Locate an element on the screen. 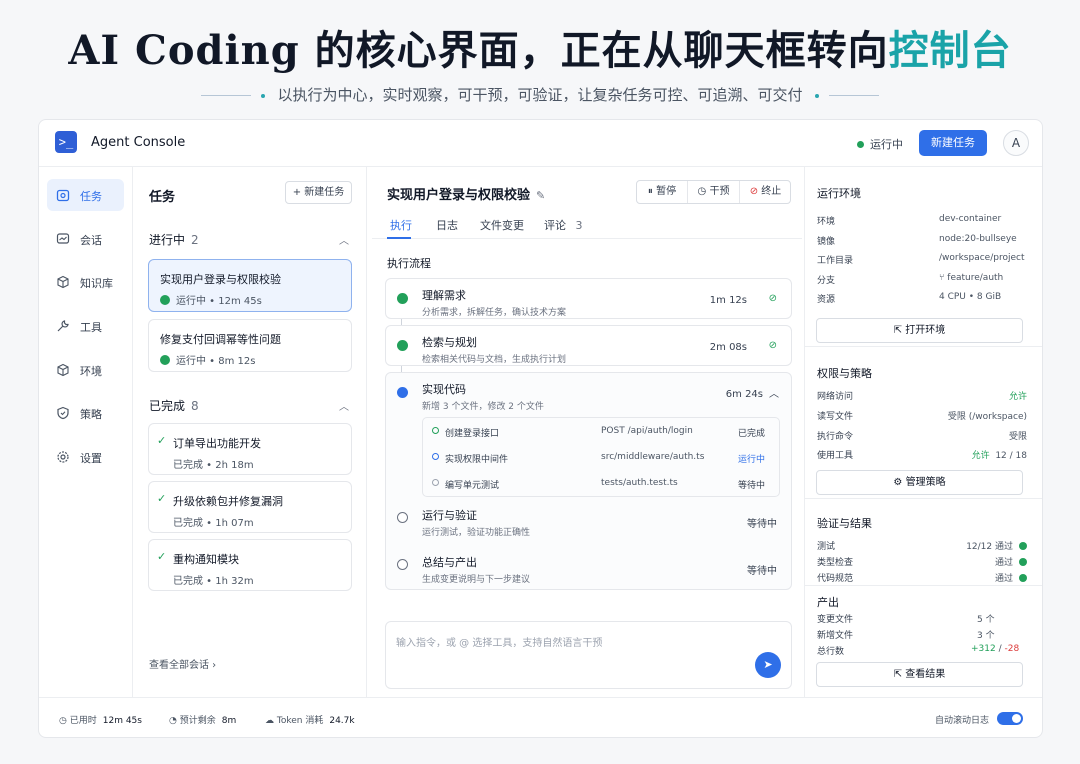 The image size is (1080, 764). kv-key: 新增文件 is located at coordinates (835, 636).